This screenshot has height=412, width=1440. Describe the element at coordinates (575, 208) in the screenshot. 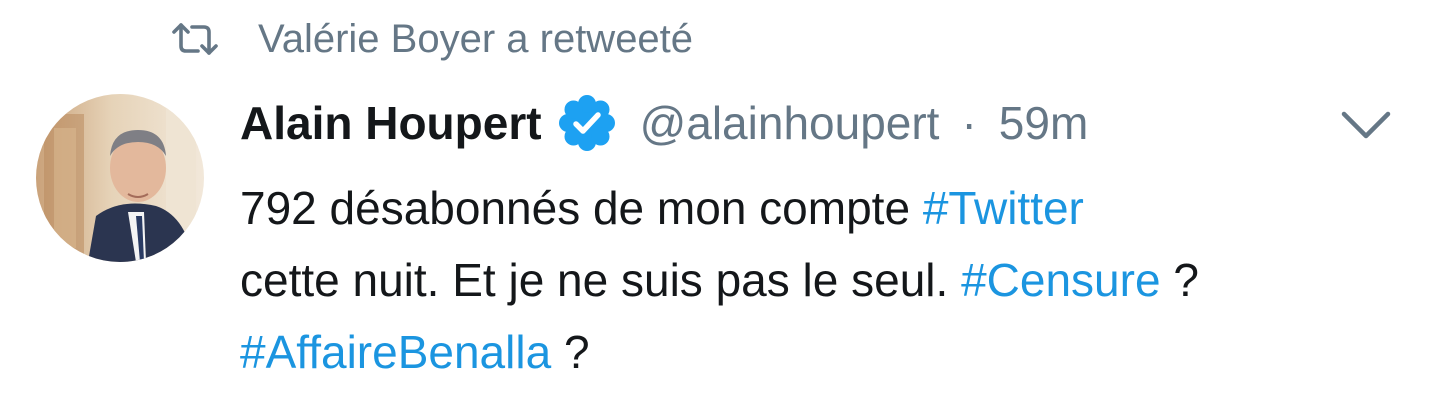

I see `tweet-text-segment: 792 désabonnés de mon compte` at that location.